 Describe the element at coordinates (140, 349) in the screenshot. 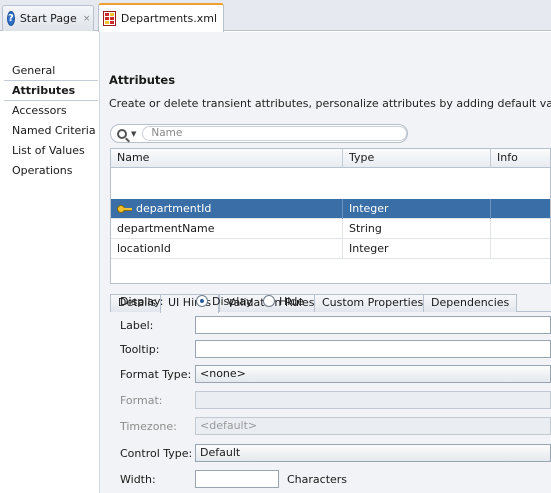

I see `tooltip-field-label: Tooltip:` at that location.